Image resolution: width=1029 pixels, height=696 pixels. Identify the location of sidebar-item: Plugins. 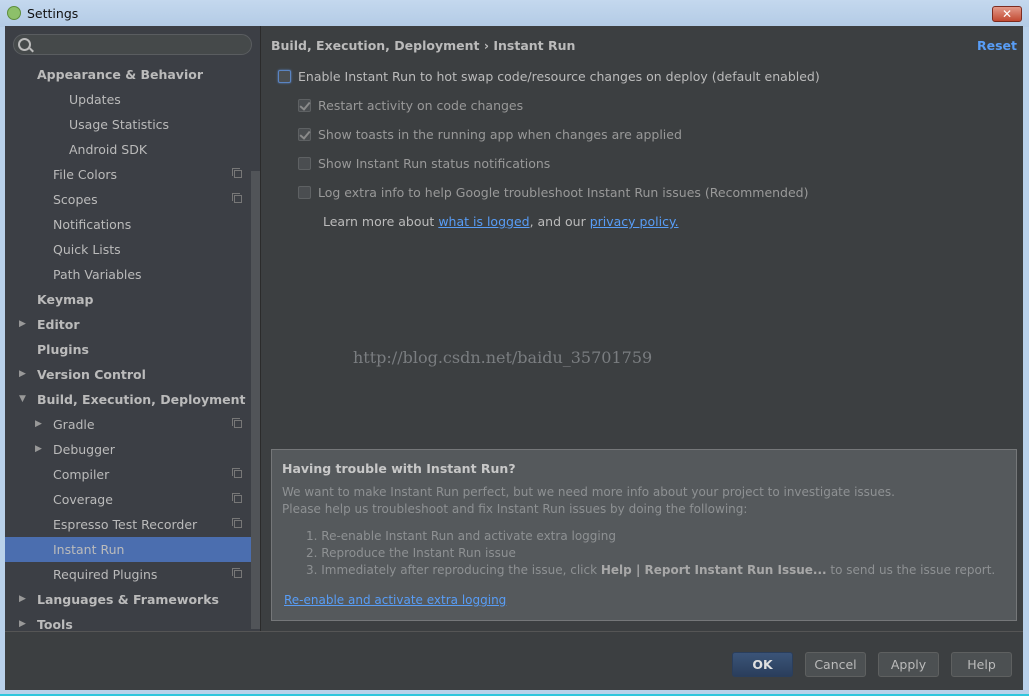
(132, 349).